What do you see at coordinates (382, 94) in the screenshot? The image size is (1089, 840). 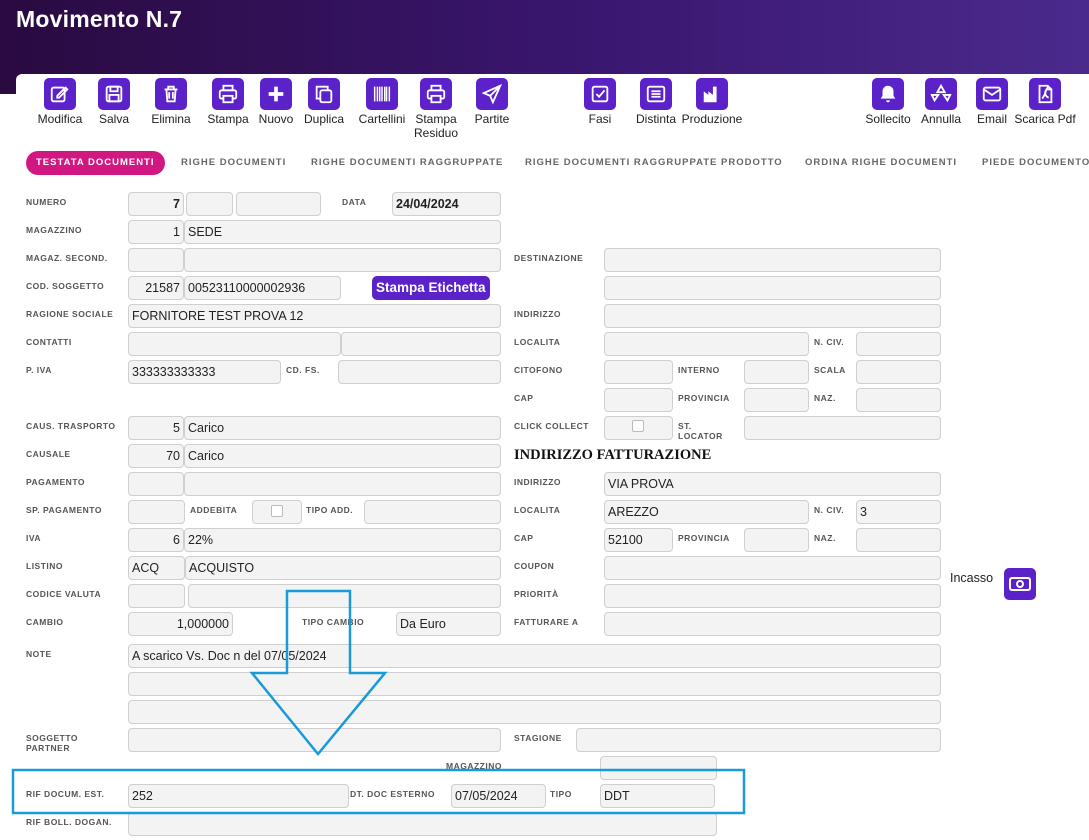 I see `barcode-icon` at bounding box center [382, 94].